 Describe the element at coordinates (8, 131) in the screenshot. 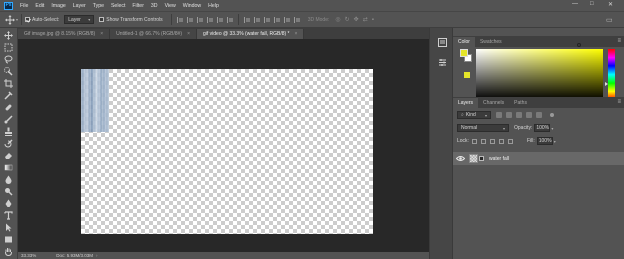

I see `clone-stamp-tool-icon` at that location.